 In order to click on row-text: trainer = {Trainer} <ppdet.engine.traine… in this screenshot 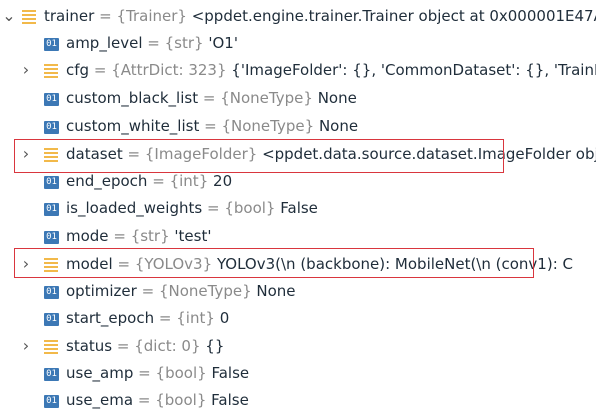, I will do `click(320, 16)`.